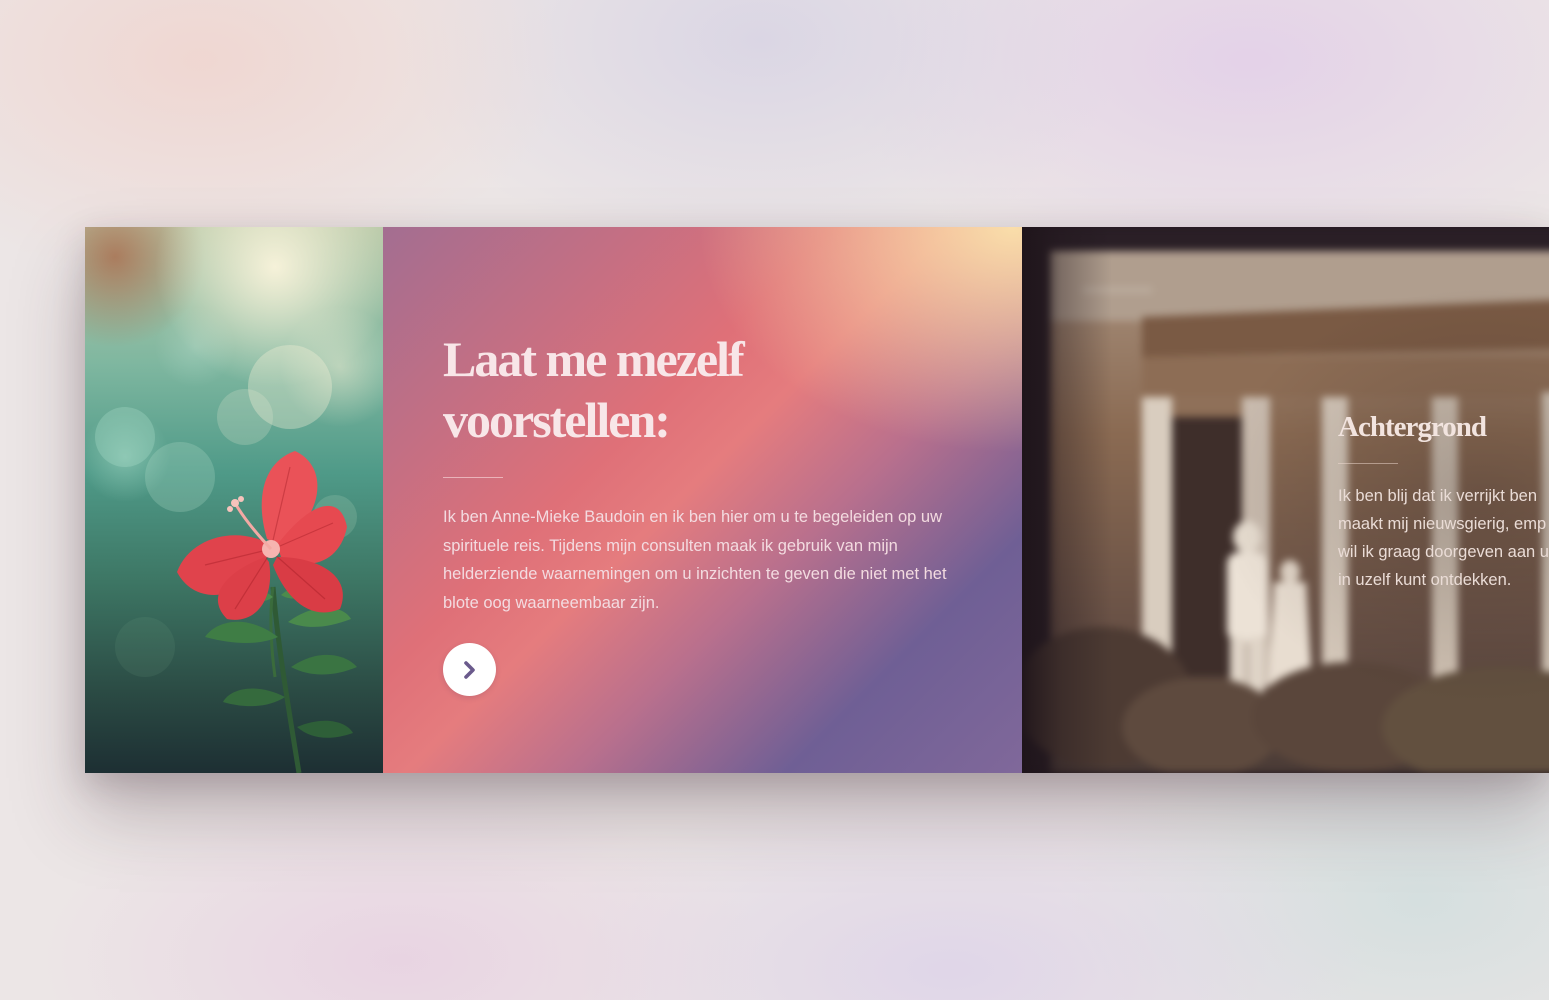 The width and height of the screenshot is (1549, 1000). Describe the element at coordinates (708, 390) in the screenshot. I see `introduction-title: Laat me mezelf voorstellen:` at that location.